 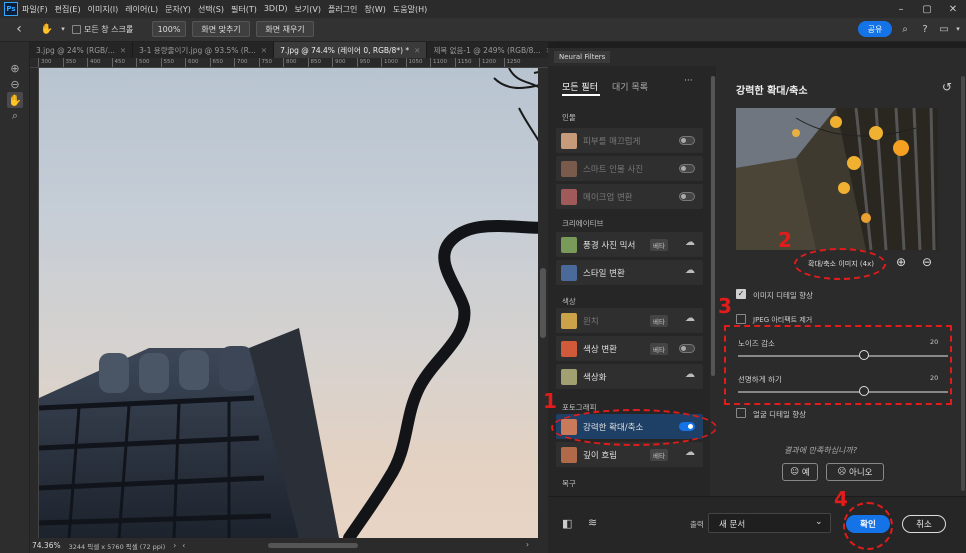 I want to click on filter-label: 피부를 매끄럽게, so click(x=612, y=141).